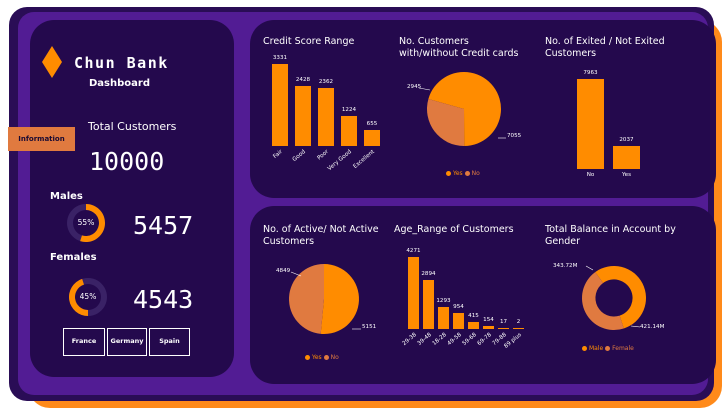 This screenshot has height=414, width=727. Describe the element at coordinates (349, 109) in the screenshot. I see `data-label: 1224` at that location.